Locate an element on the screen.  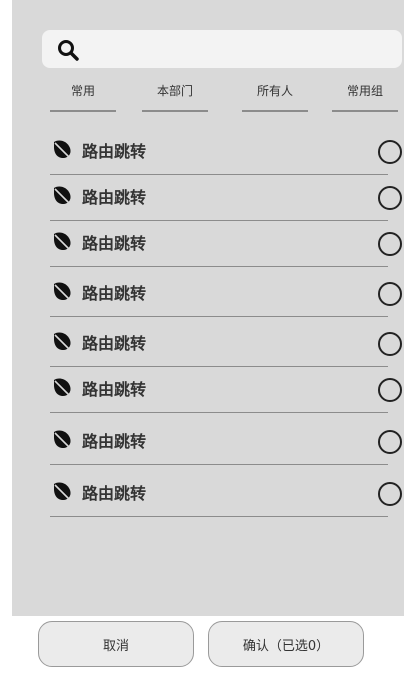
search-bar is located at coordinates (222, 49).